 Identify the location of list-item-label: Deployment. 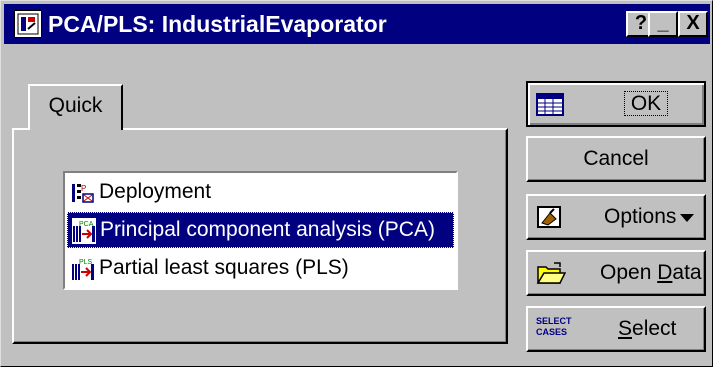
(155, 191).